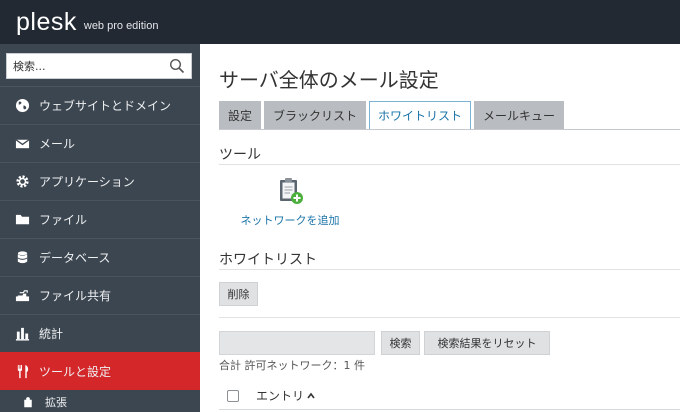  What do you see at coordinates (329, 80) in the screenshot?
I see `page-title: サーバ全体のメール設定` at bounding box center [329, 80].